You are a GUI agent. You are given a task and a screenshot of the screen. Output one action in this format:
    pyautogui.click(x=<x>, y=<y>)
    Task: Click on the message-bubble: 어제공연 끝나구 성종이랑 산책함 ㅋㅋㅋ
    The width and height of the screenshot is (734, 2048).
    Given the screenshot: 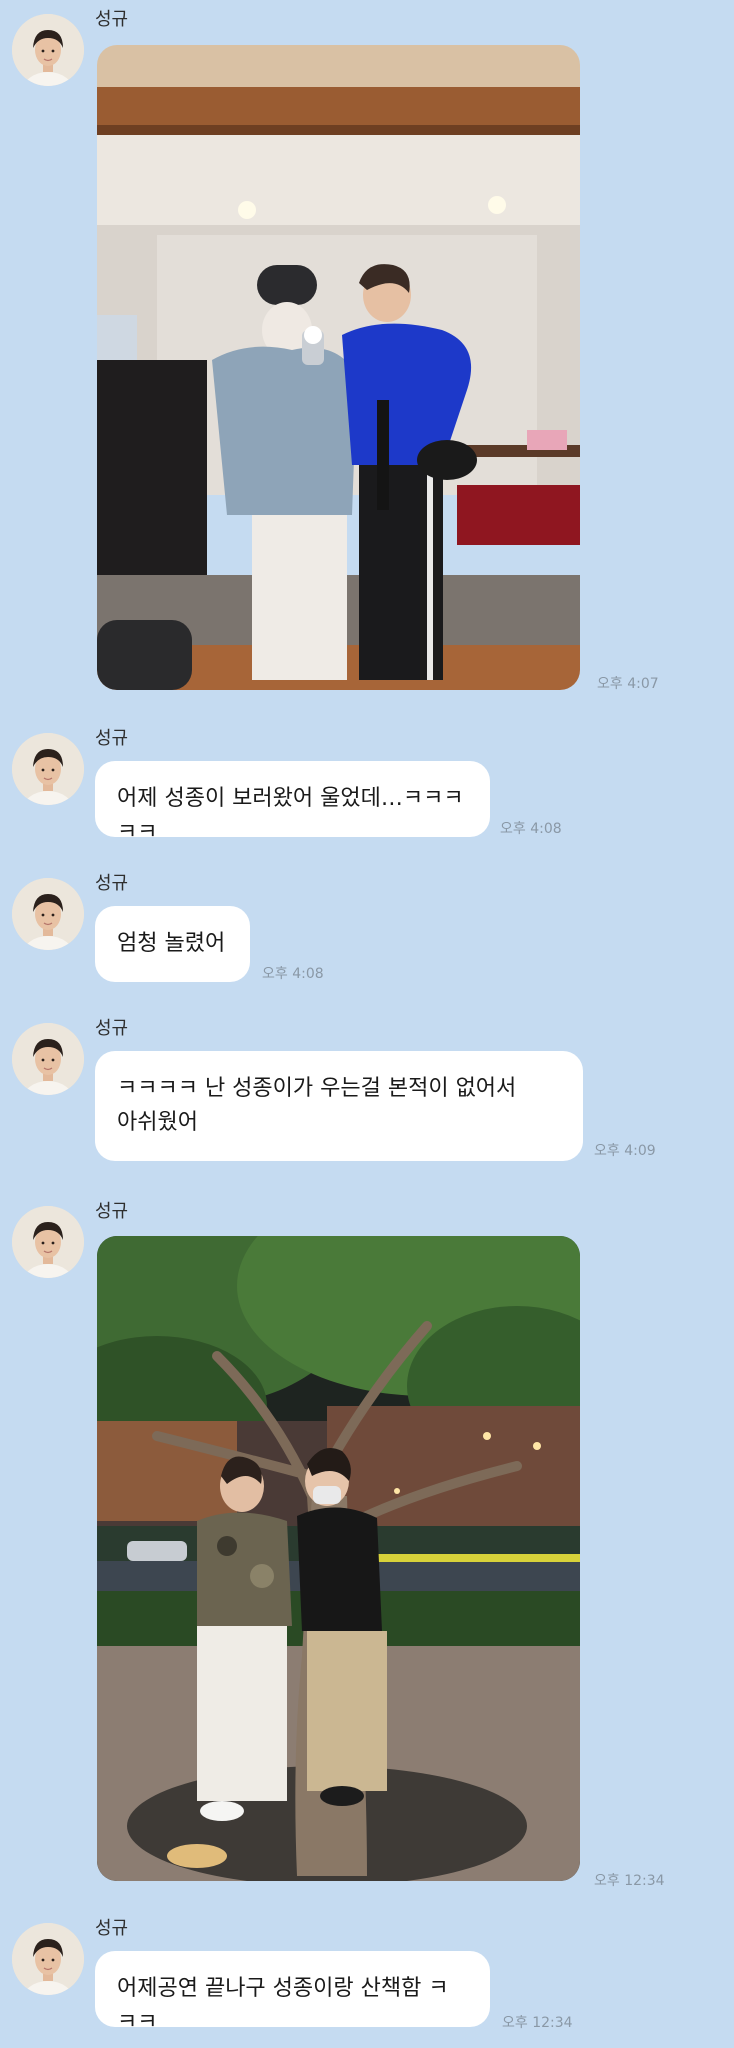 What is the action you would take?
    pyautogui.click(x=292, y=1993)
    